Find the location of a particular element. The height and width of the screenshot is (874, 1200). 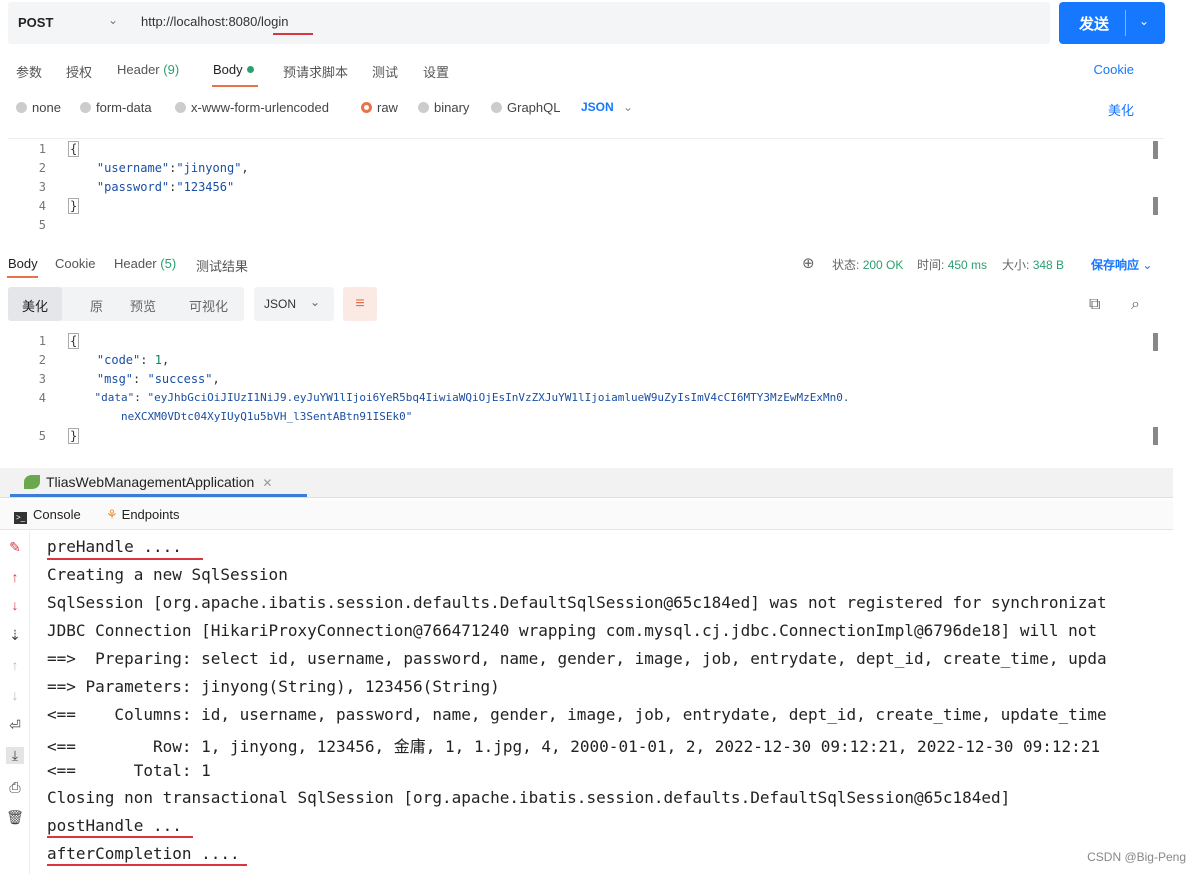

brace: } is located at coordinates (74, 436).